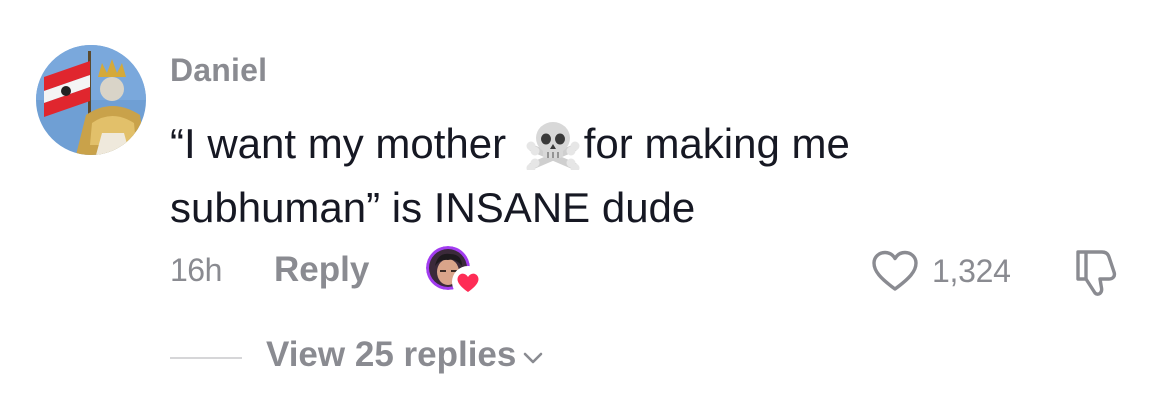 The height and width of the screenshot is (409, 1170). Describe the element at coordinates (196, 270) in the screenshot. I see `comment-timestamp: 16h` at that location.